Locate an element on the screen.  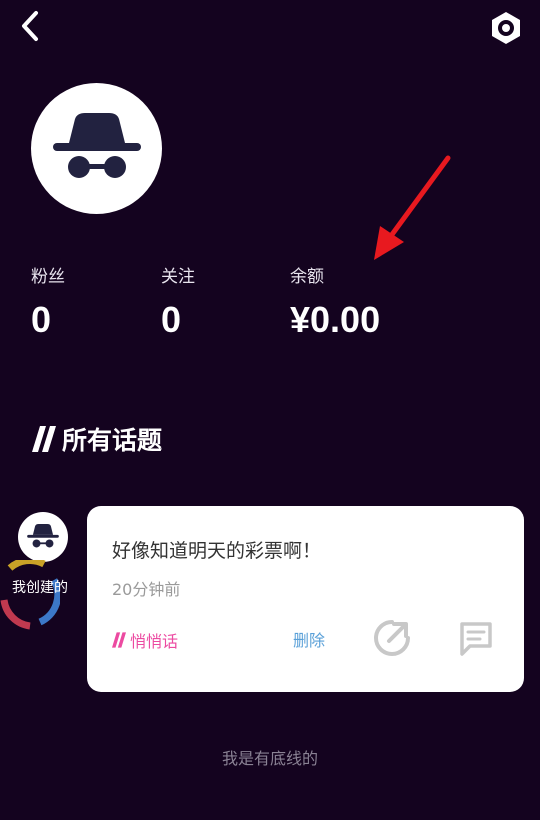
creator-label: 我创建的 is located at coordinates (40, 588).